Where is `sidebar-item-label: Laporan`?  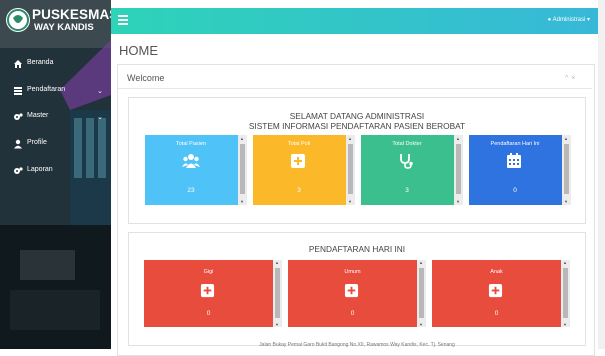 sidebar-item-label: Laporan is located at coordinates (40, 169).